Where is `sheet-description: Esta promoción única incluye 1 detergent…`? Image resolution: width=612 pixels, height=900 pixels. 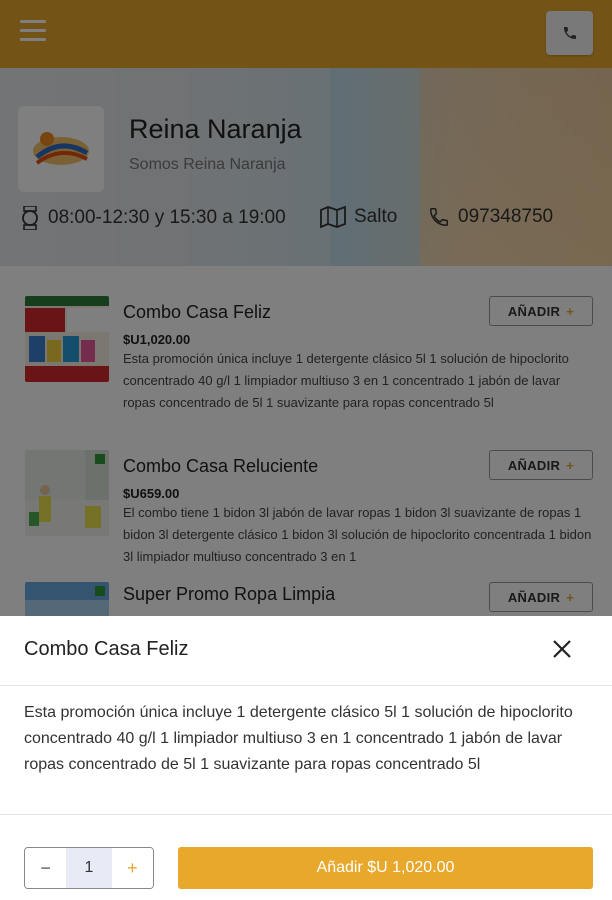 sheet-description: Esta promoción única incluye 1 detergent… is located at coordinates (298, 738).